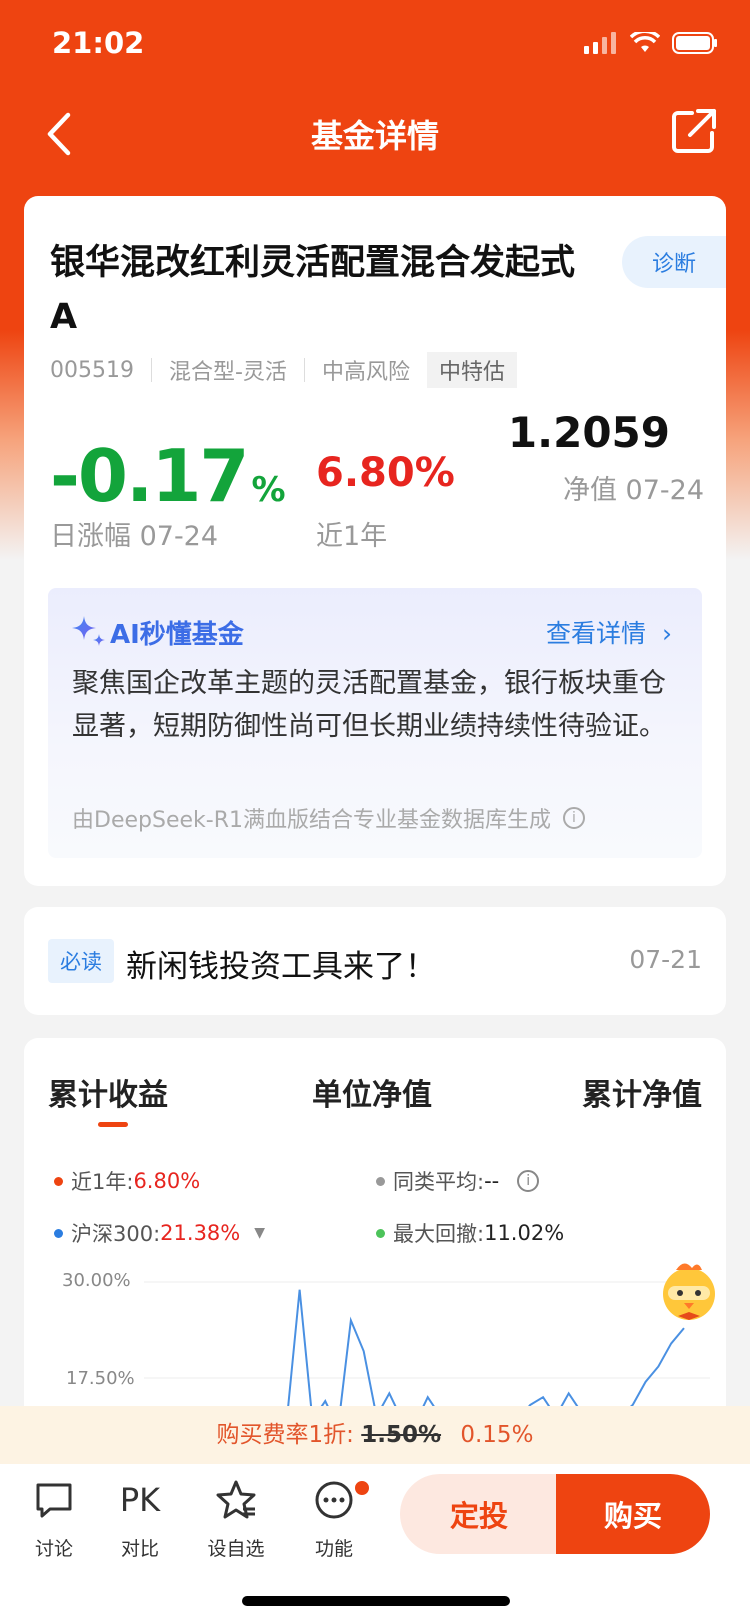 This screenshot has height=1624, width=750. Describe the element at coordinates (439, 1182) in the screenshot. I see `legend-avg-label: 同类平均:` at that location.